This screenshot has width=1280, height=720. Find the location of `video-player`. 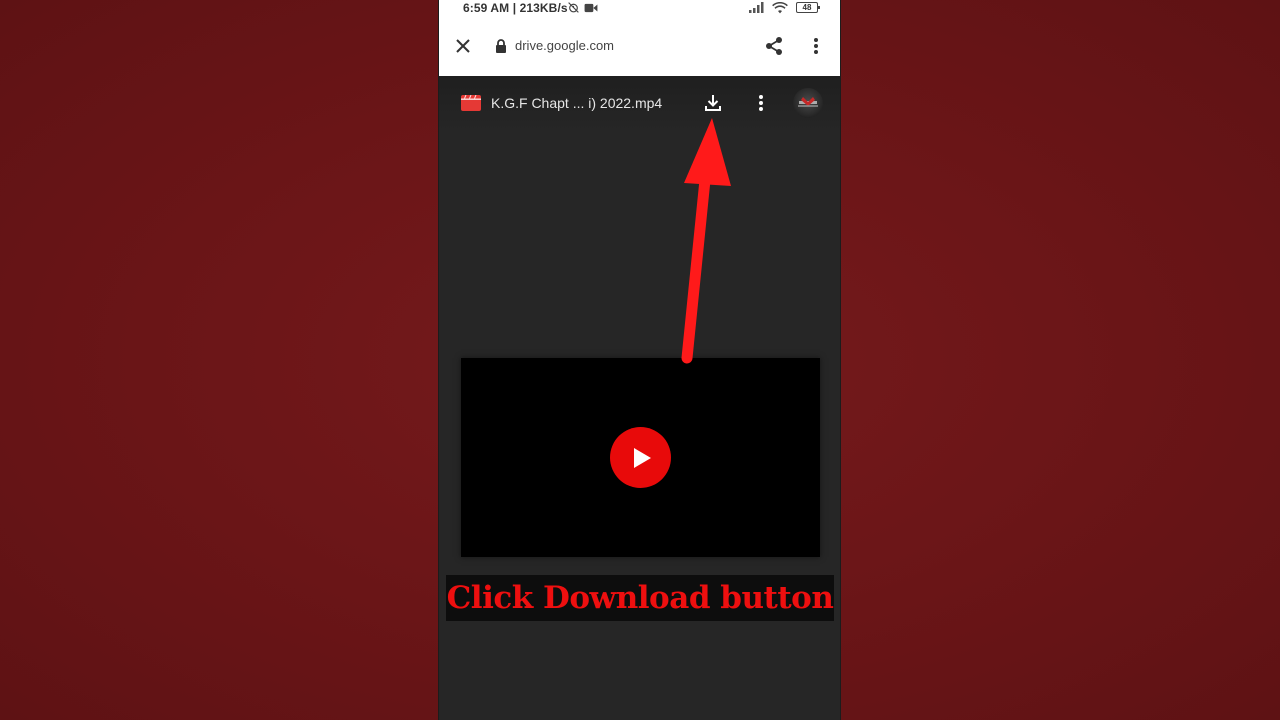

video-player is located at coordinates (640, 457).